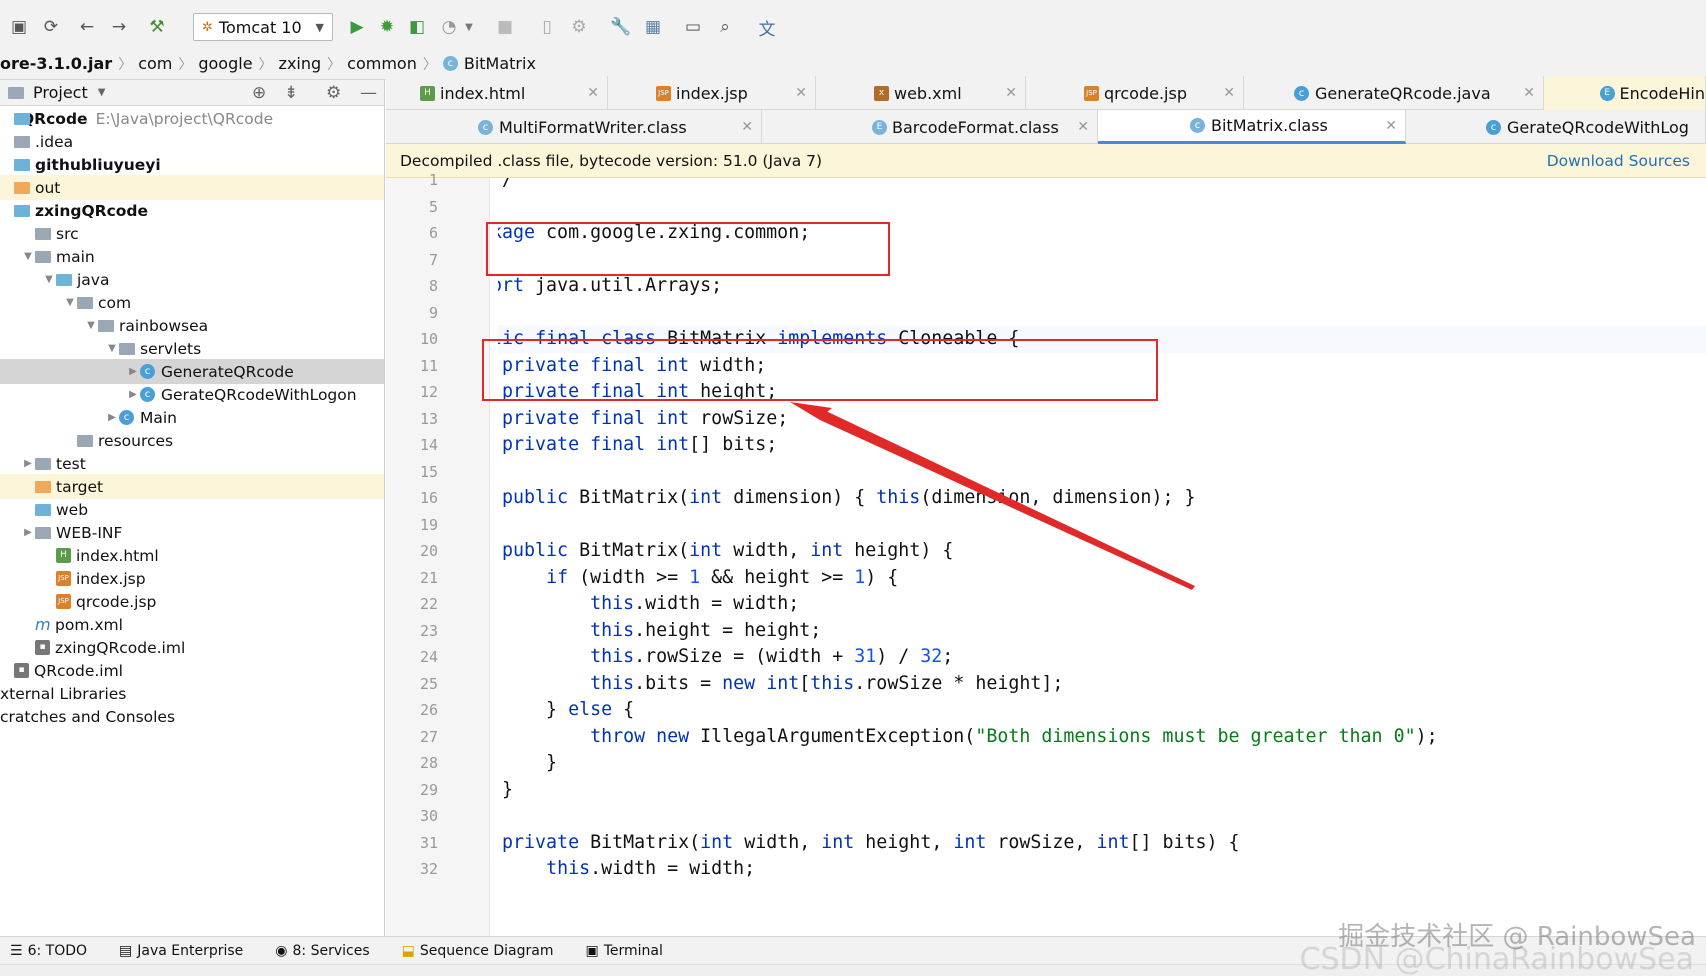  Describe the element at coordinates (59, 63) in the screenshot. I see `breadcrumb-jar: ore-3.1.0.jar` at that location.